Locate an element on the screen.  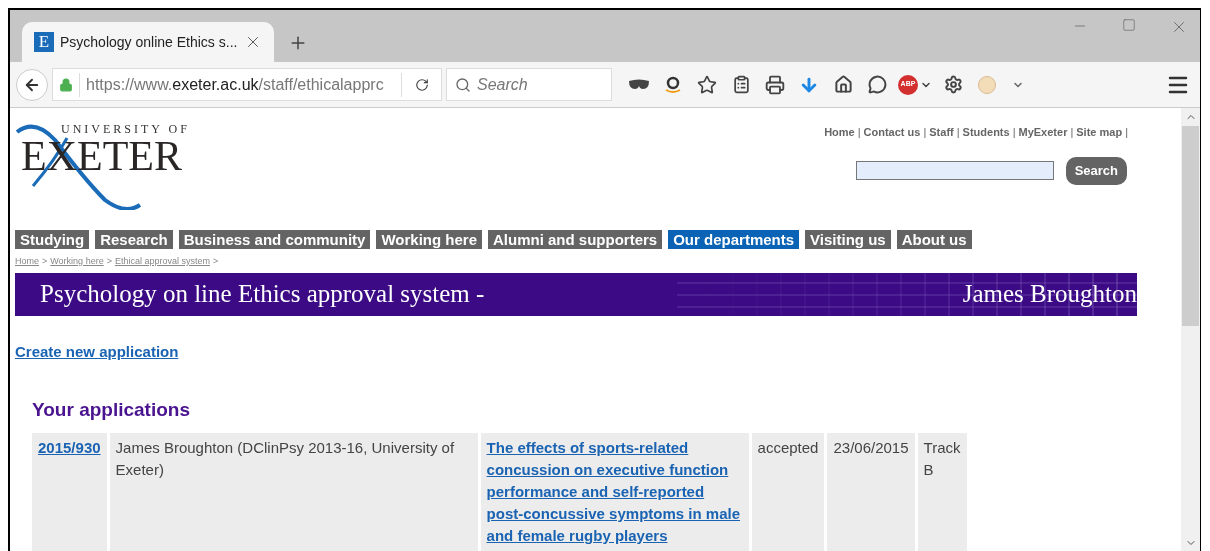
header-link: Site map is located at coordinates (1099, 132).